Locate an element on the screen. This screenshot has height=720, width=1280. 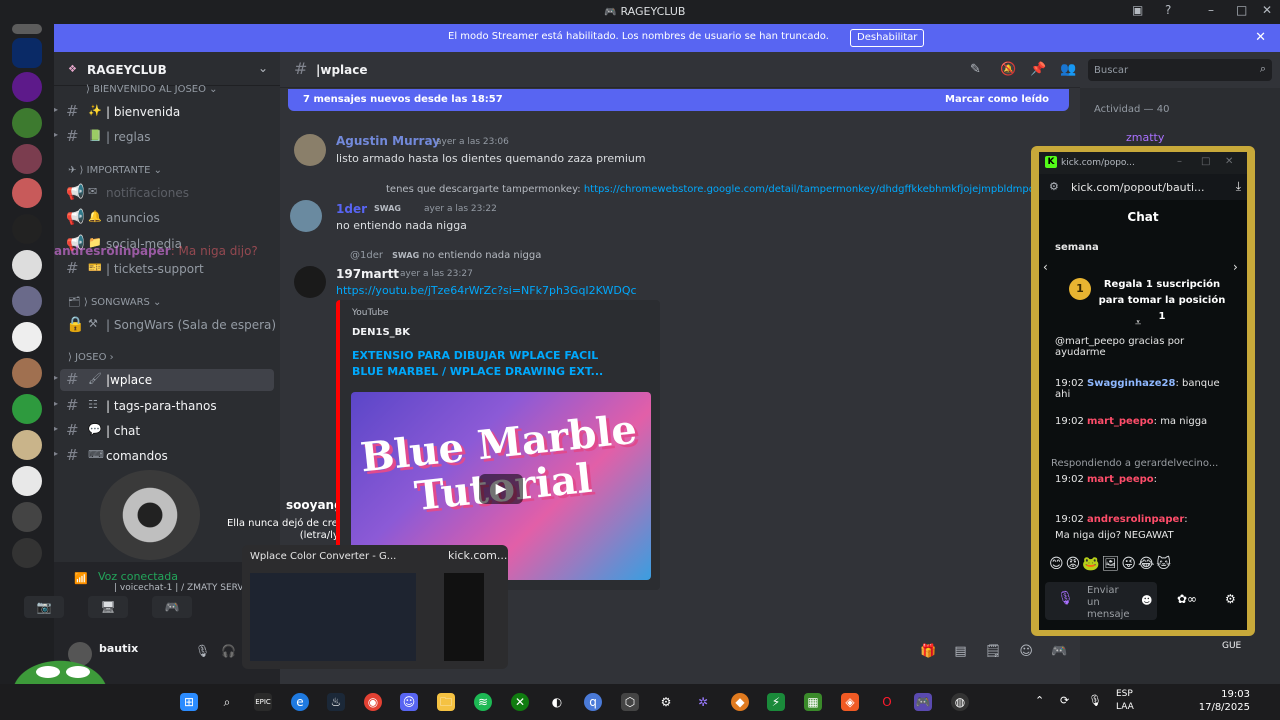
kick-points-icon: ✿∞ is located at coordinates (1187, 599).